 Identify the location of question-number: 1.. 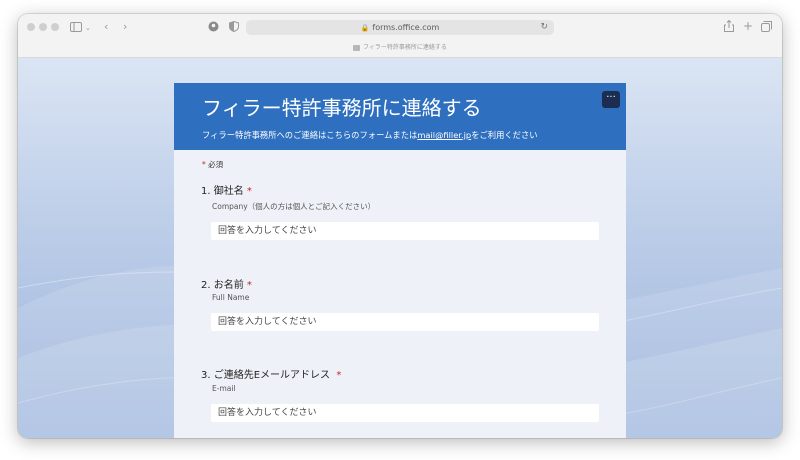
(206, 191).